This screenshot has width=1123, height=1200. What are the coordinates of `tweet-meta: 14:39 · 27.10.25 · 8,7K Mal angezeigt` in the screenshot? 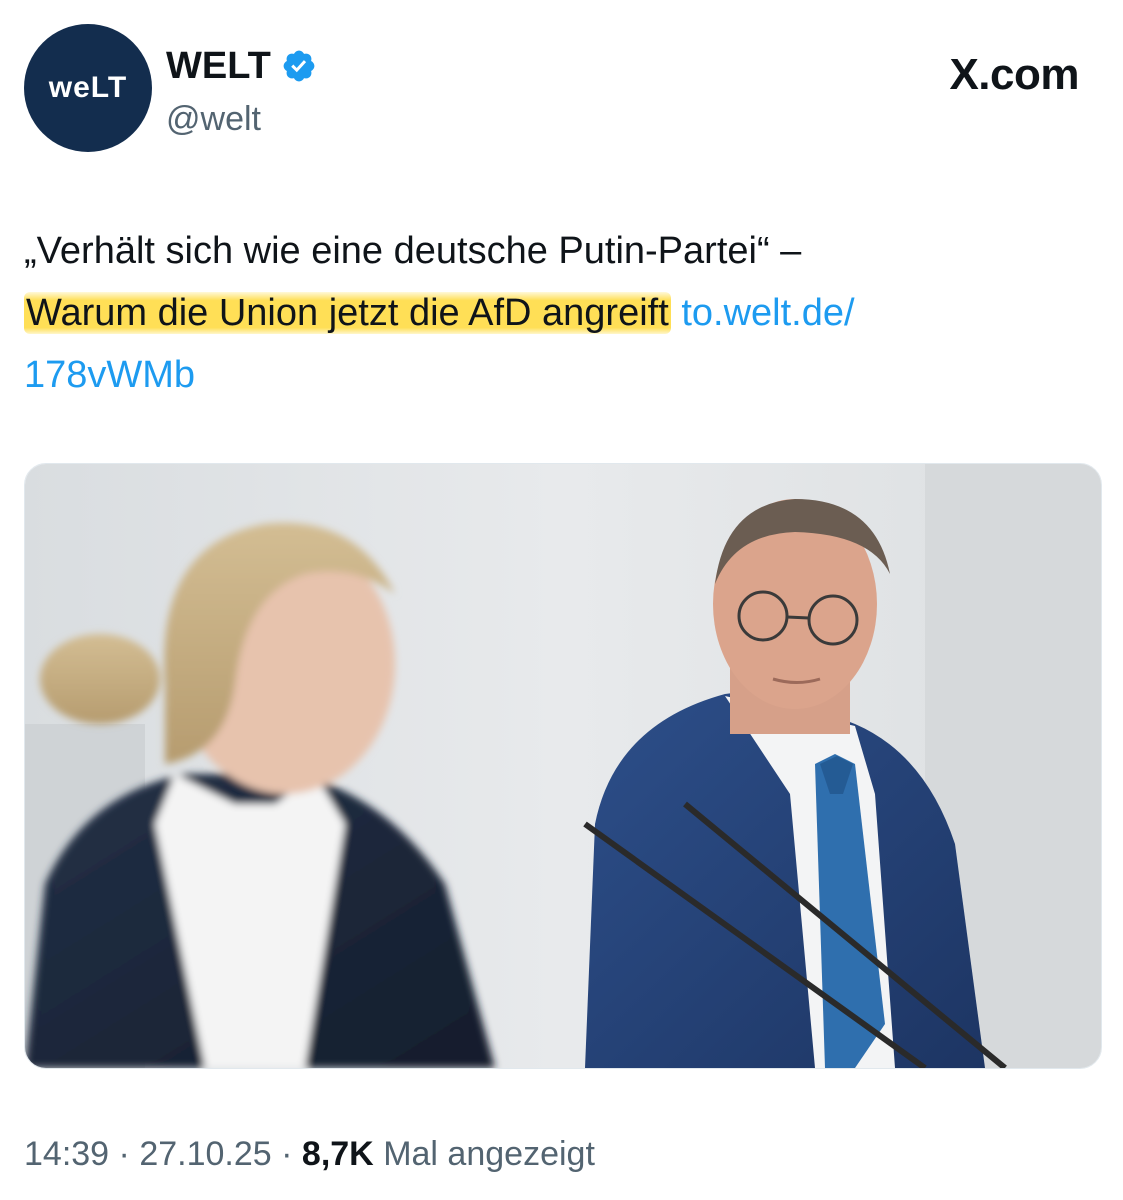 It's located at (309, 1154).